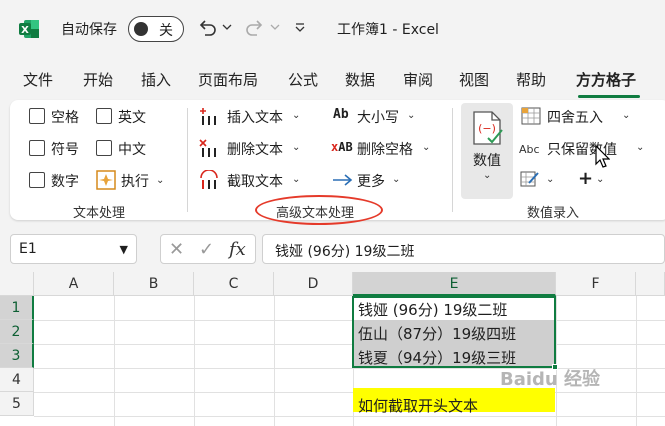 The image size is (665, 426). Describe the element at coordinates (132, 118) in the screenshot. I see `label-english: 英文` at that location.